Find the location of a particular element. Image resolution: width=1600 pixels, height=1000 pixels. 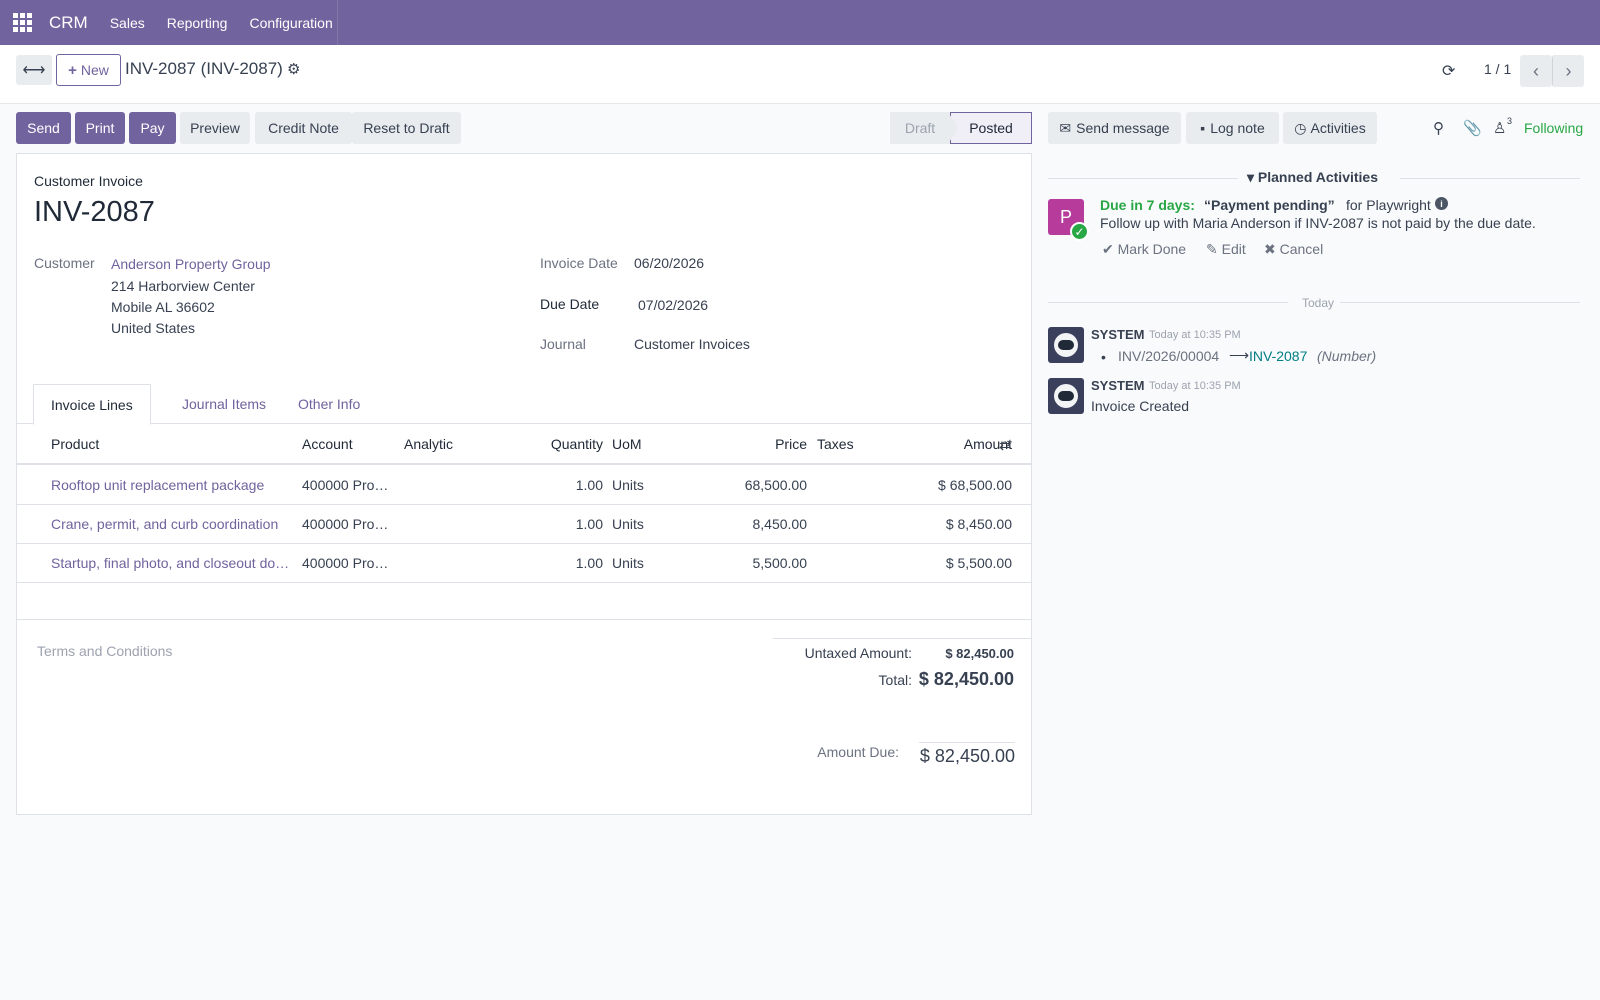

untaxed-amount-label: Untaxed Amount: is located at coordinates (858, 653).